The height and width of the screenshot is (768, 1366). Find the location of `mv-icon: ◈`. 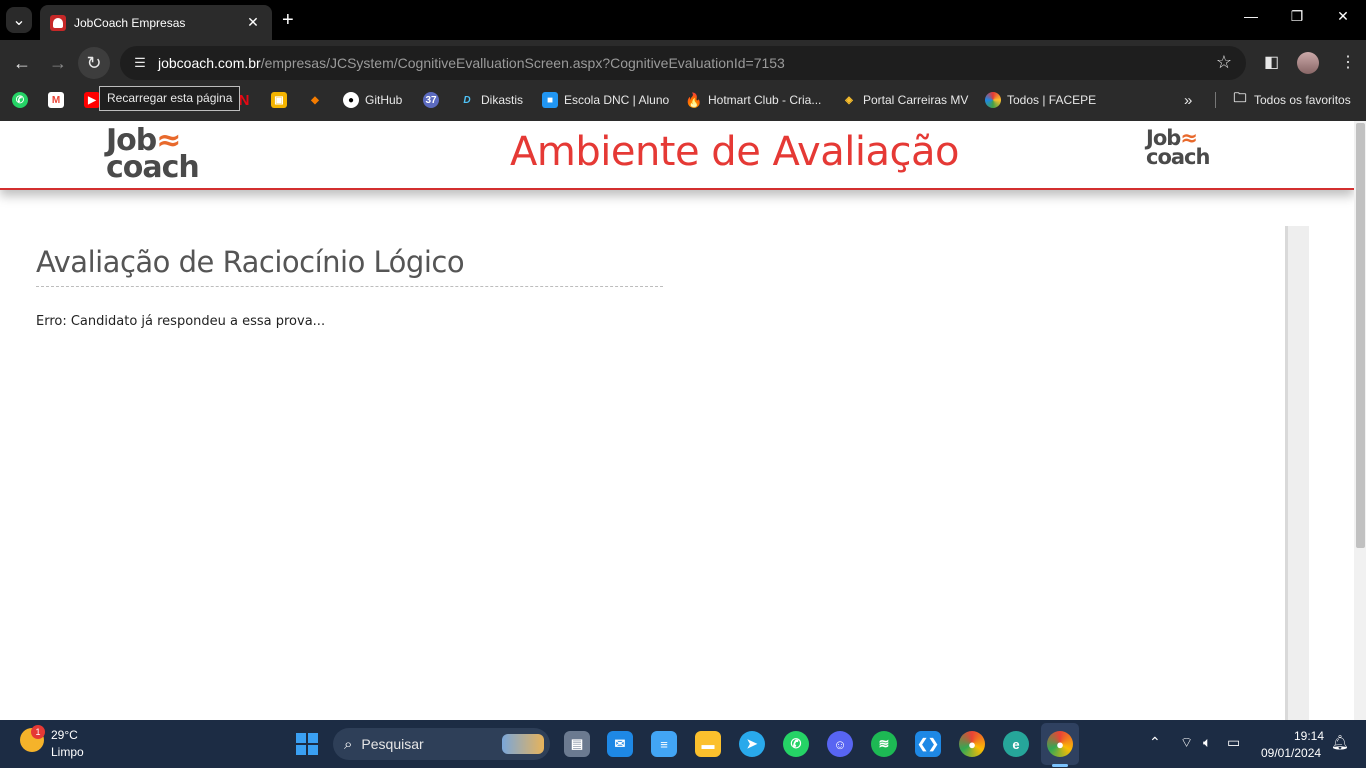

mv-icon: ◈ is located at coordinates (849, 100).